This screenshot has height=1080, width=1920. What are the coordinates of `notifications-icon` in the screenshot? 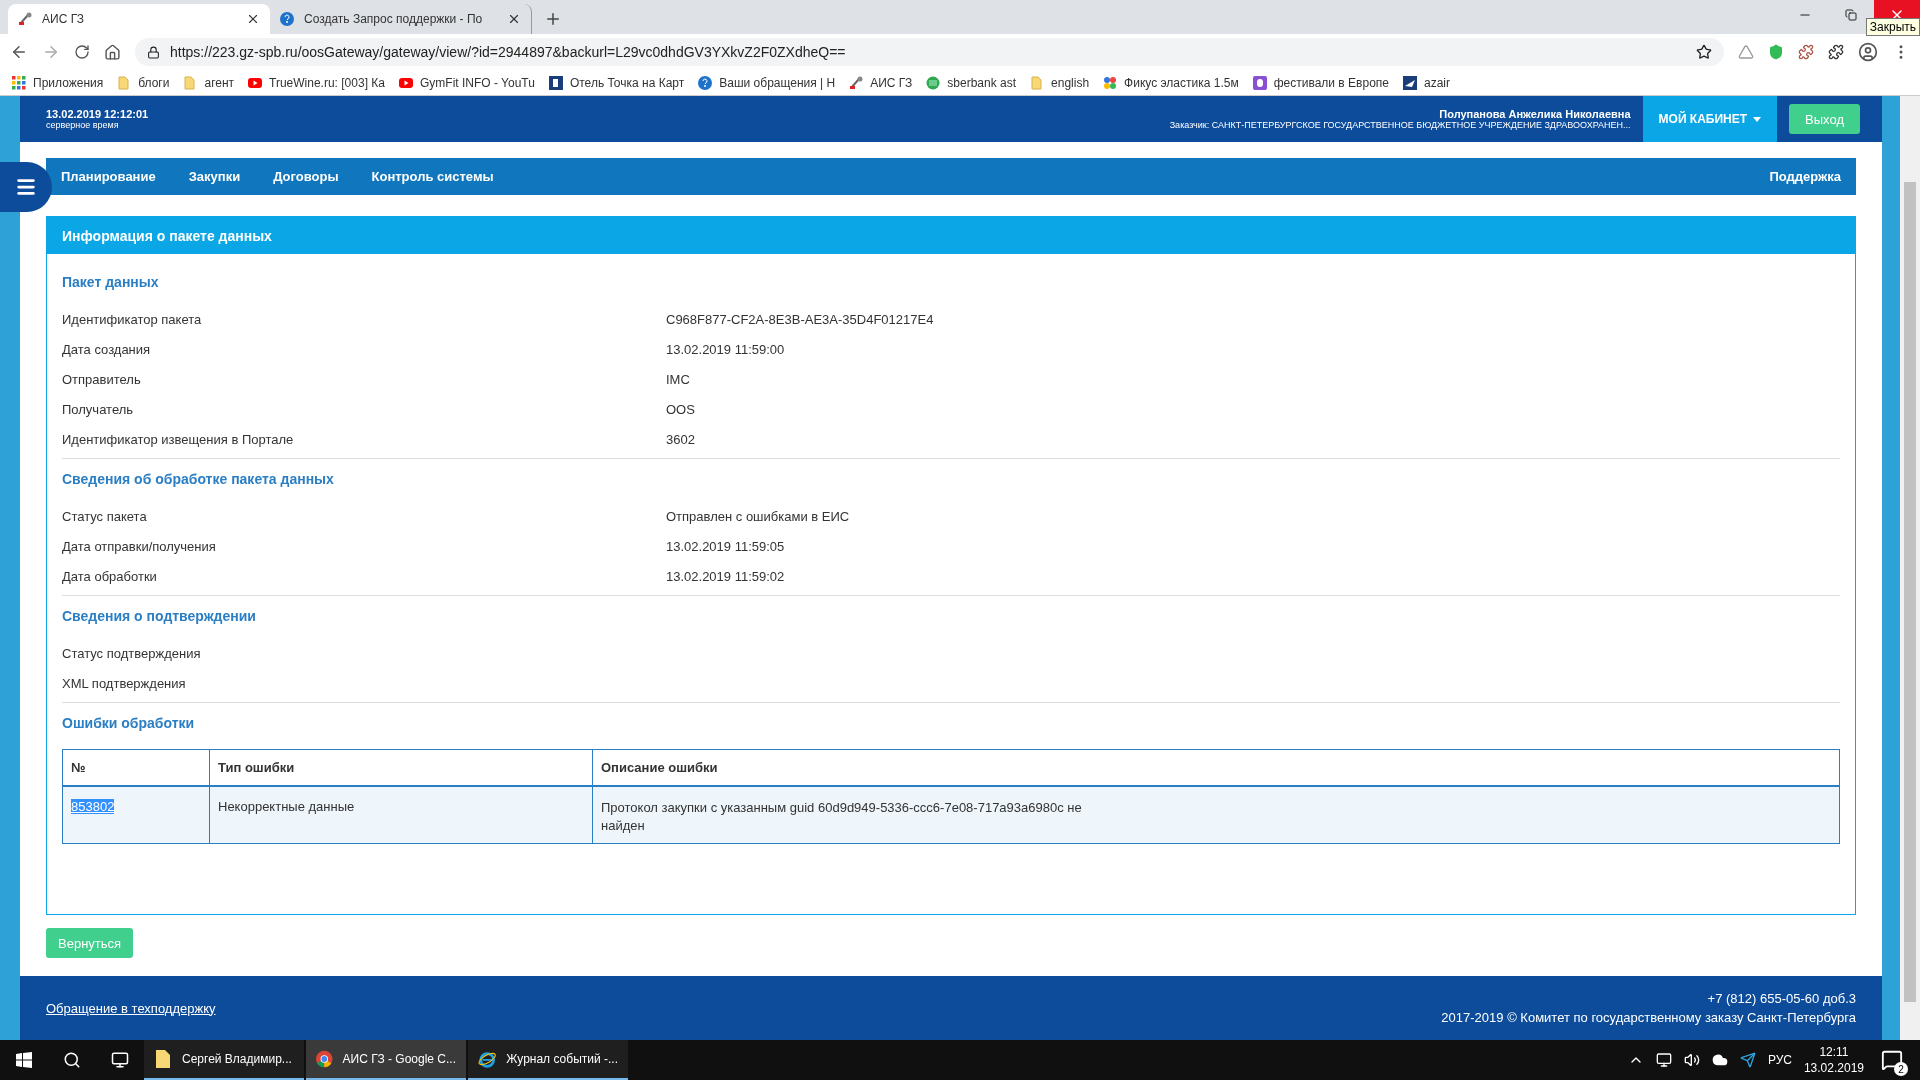 It's located at (1892, 1060).